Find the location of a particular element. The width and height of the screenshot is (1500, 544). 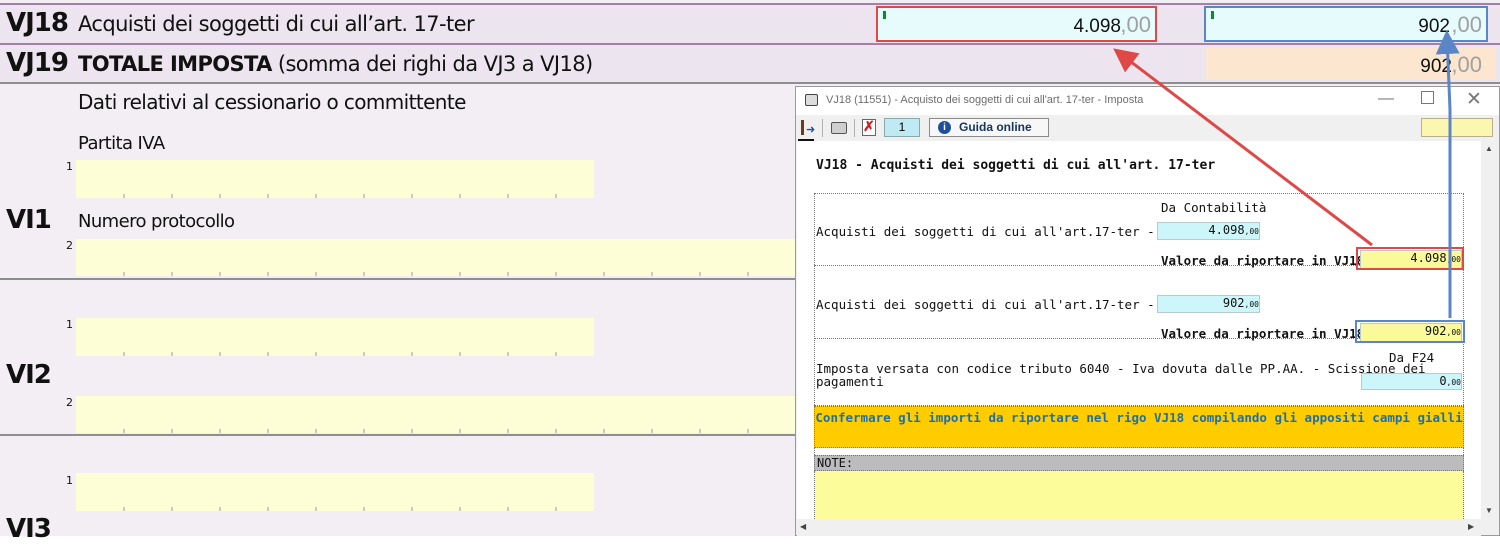

annotation-arrows is located at coordinates (1286, 174).